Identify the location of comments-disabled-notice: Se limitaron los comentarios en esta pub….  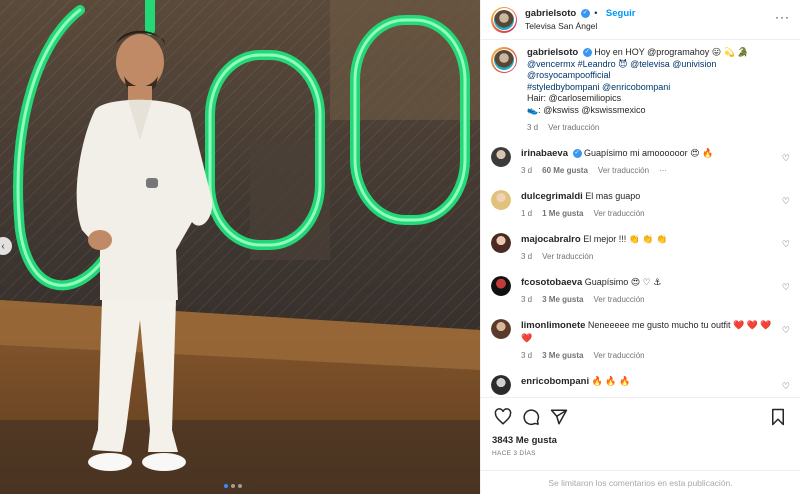
(640, 482).